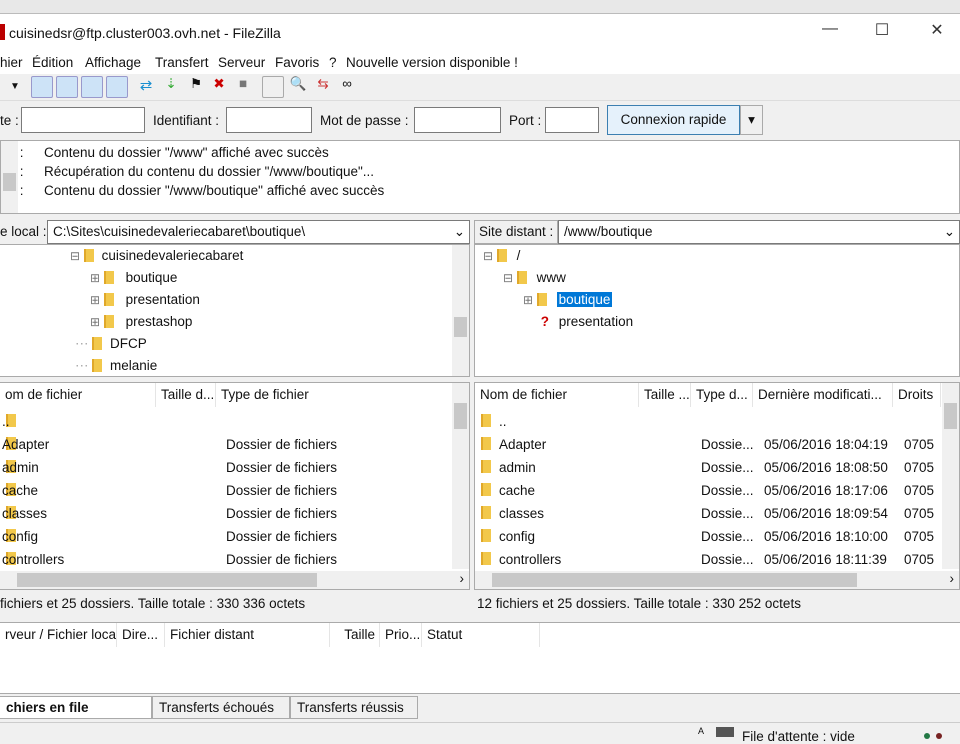  I want to click on tree-item: ⊟ cuisinedevaleriecabaret, so click(156, 259).